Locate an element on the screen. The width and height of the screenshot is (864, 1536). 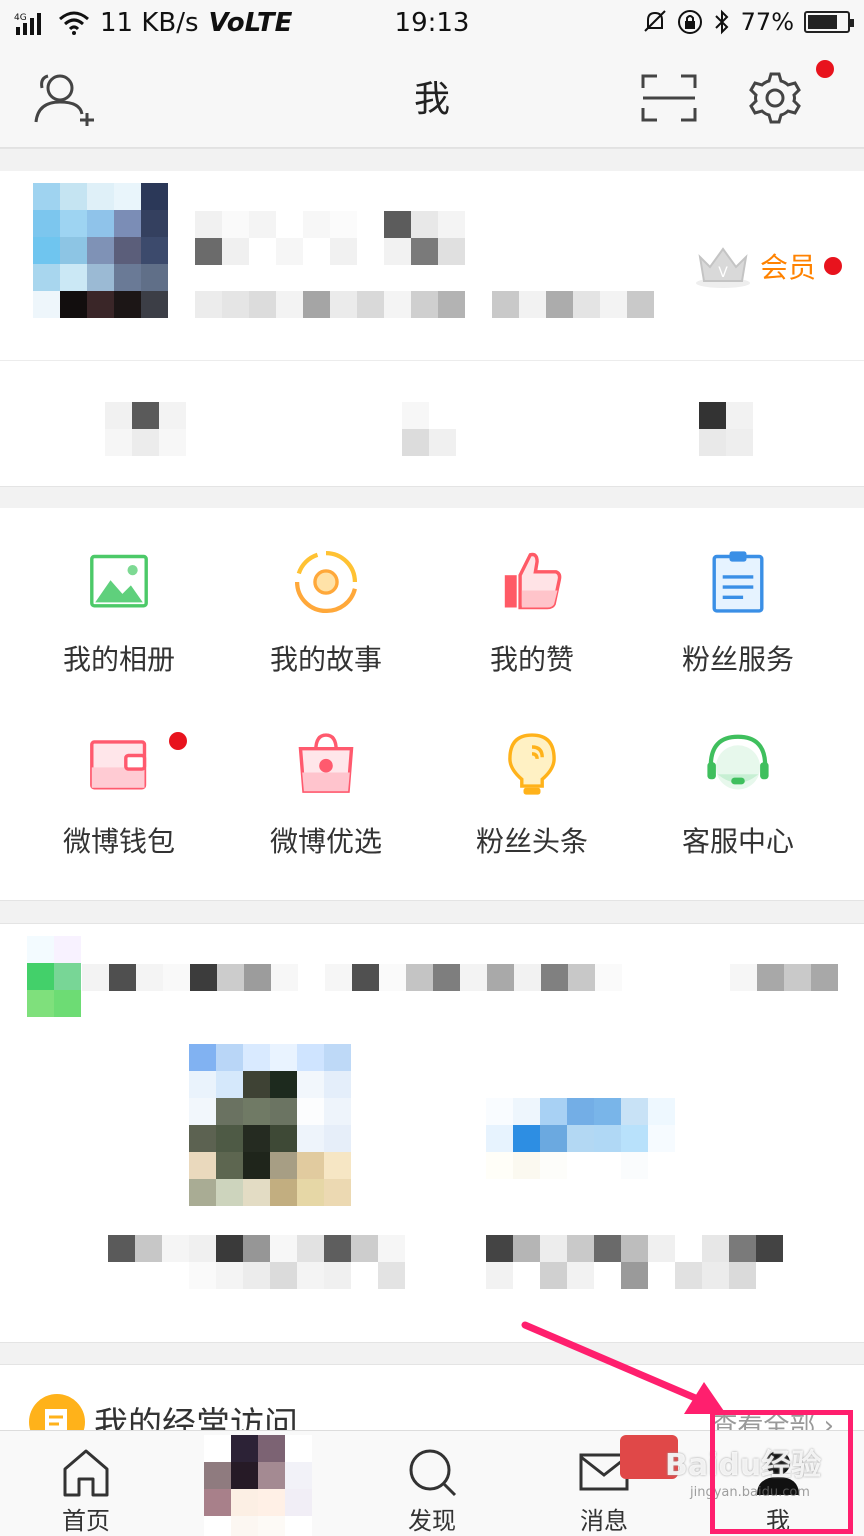
shortcut-customer-service: 客服中心 is located at coordinates (738, 775).